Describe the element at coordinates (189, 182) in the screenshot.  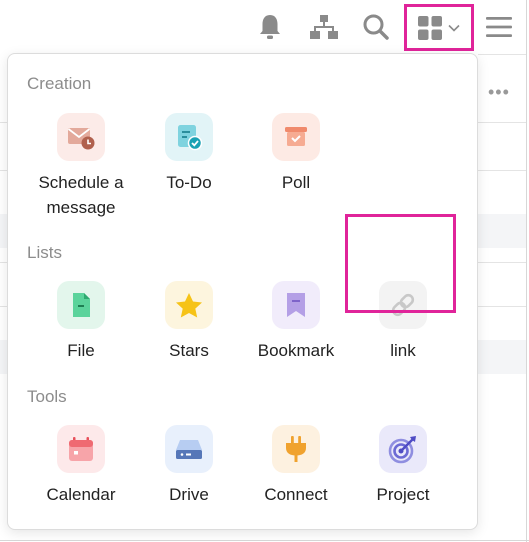
I see `app-tile-label: To-Do` at that location.